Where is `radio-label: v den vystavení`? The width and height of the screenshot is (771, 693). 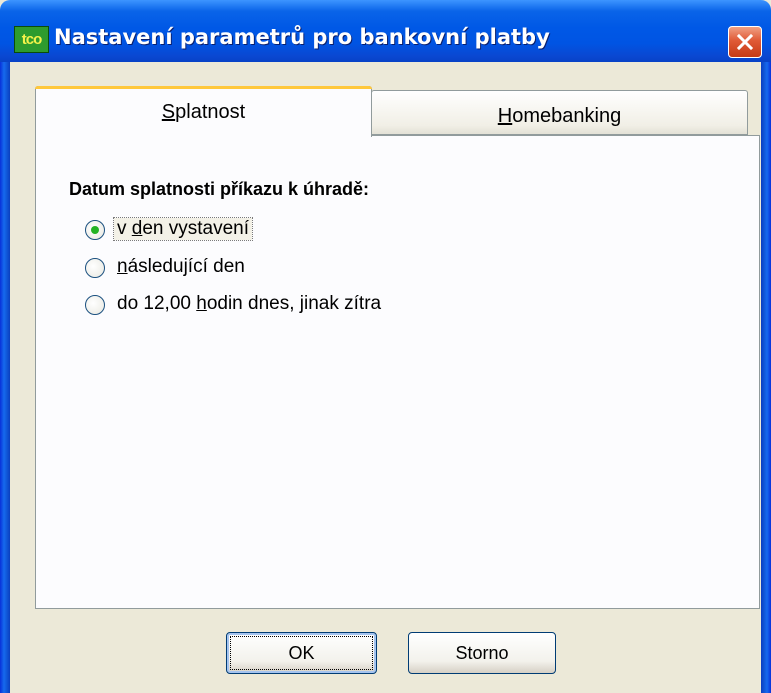
radio-label: v den vystavení is located at coordinates (183, 229).